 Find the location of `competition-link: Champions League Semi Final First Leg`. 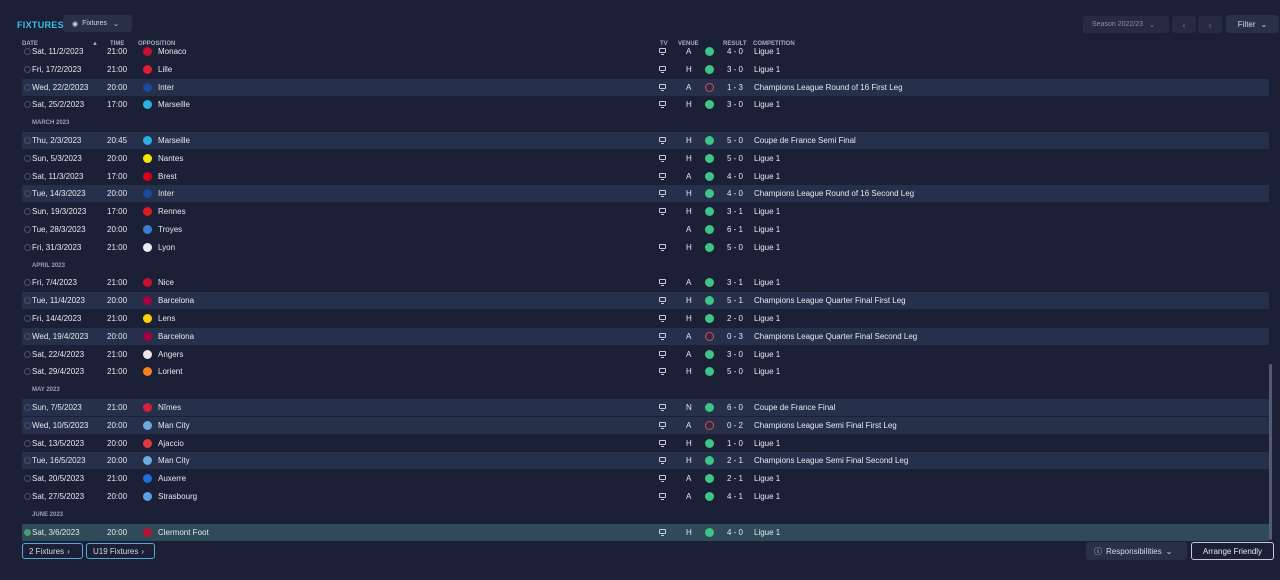

competition-link: Champions League Semi Final First Leg is located at coordinates (825, 425).